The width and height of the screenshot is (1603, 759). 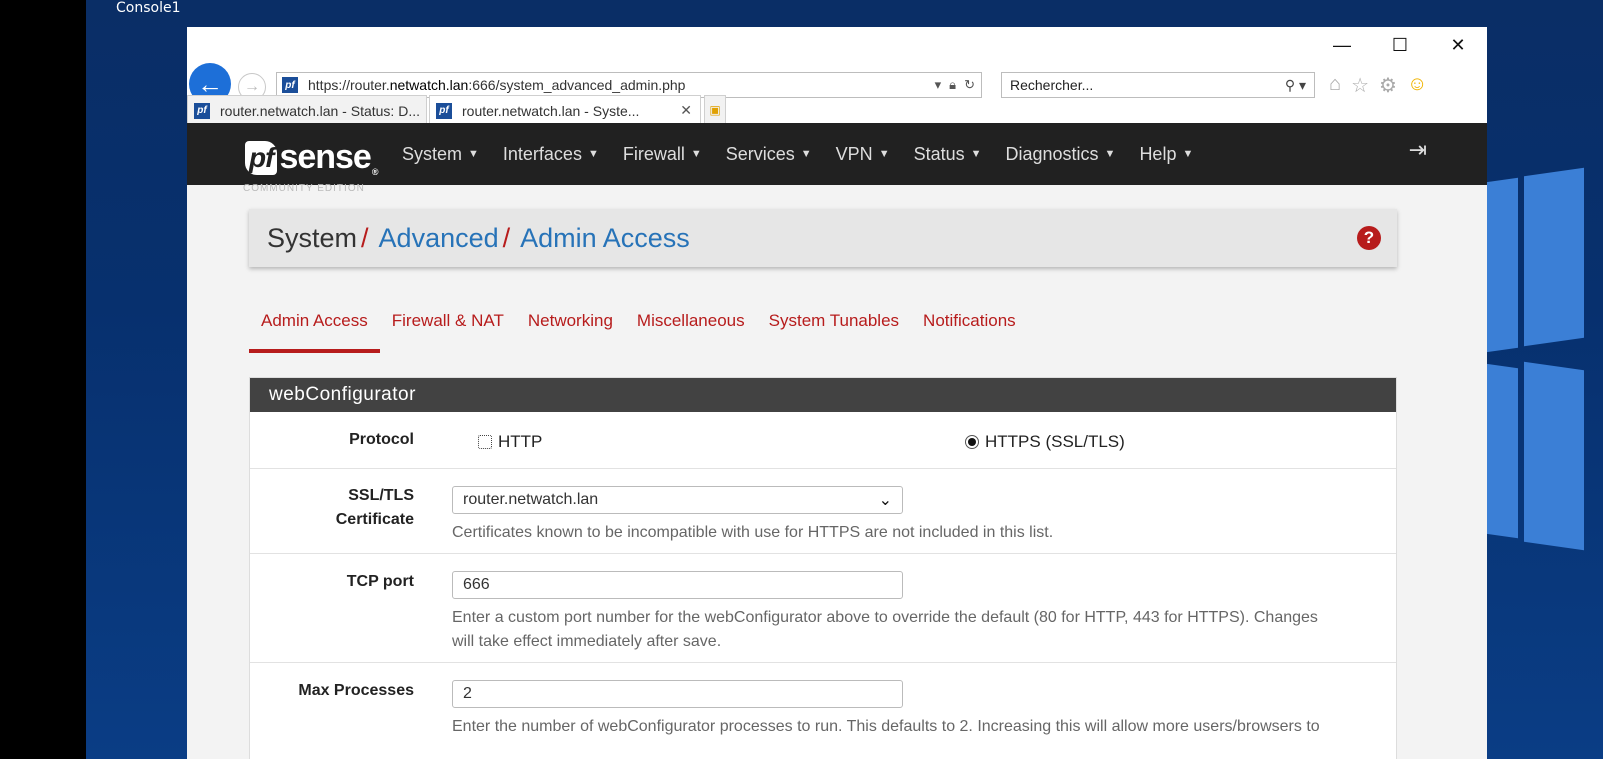 What do you see at coordinates (885, 500) in the screenshot?
I see `chevron-down-icon: ⌄` at bounding box center [885, 500].